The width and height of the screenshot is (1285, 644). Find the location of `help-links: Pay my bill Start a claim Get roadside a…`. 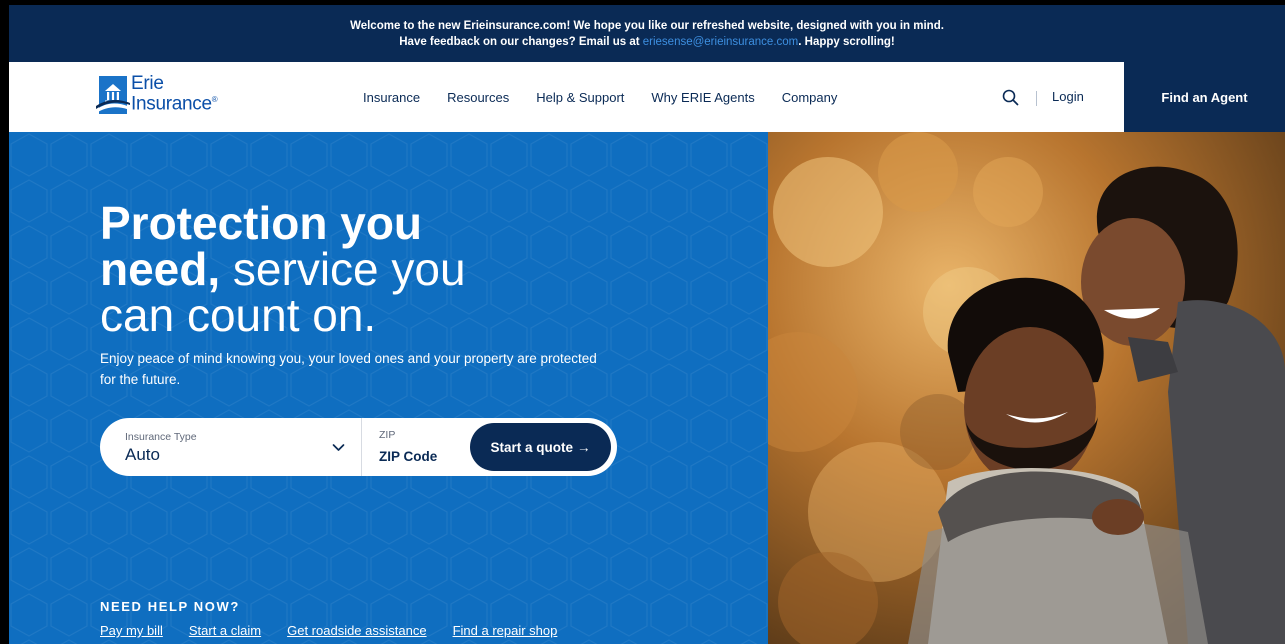

help-links: Pay my bill Start a claim Get roadside a… is located at coordinates (328, 630).